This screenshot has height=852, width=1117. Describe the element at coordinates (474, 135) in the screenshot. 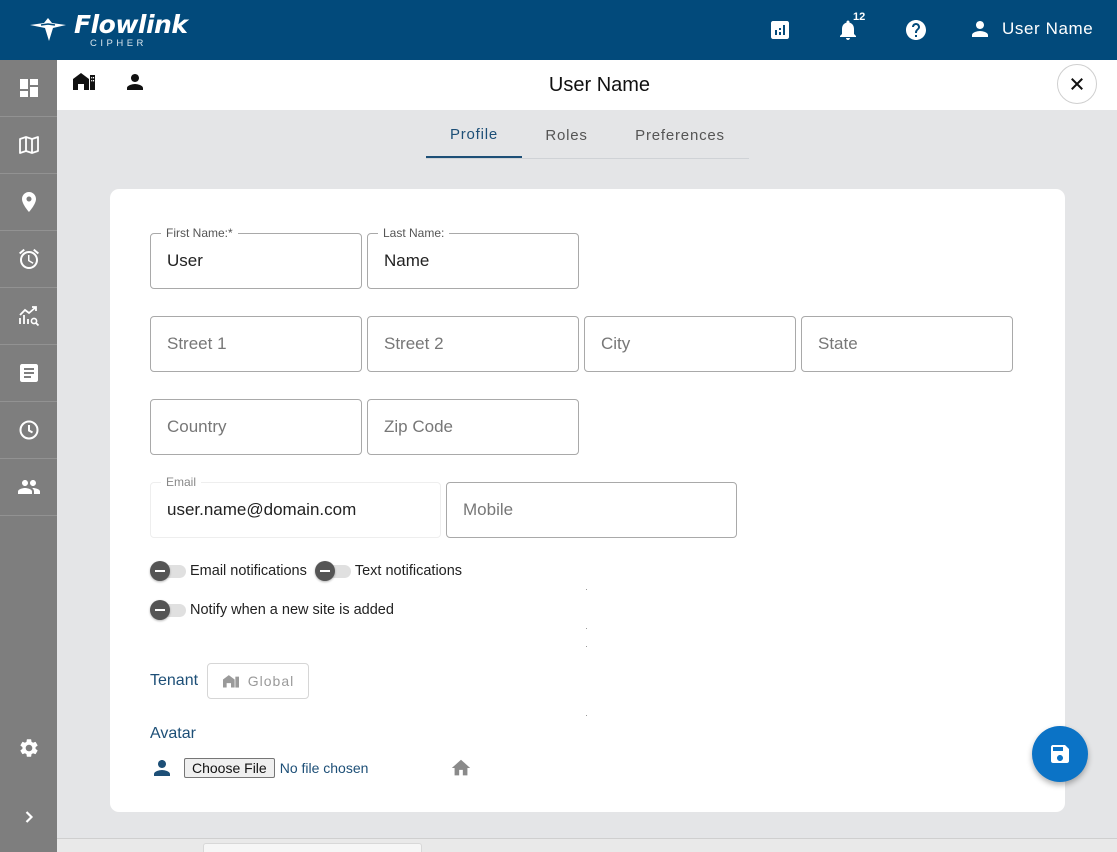

I see `tab-profile: Profile` at that location.